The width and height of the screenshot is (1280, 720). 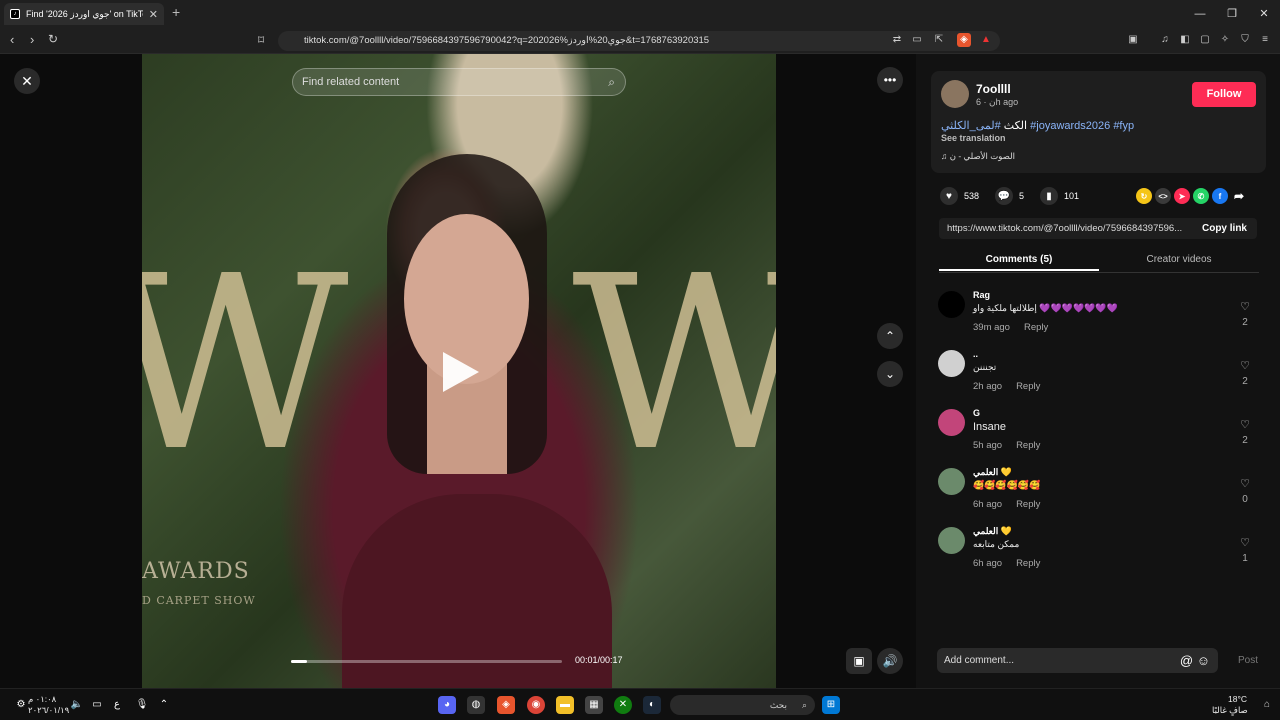 I want to click on send-icon: ➤, so click(x=1182, y=196).